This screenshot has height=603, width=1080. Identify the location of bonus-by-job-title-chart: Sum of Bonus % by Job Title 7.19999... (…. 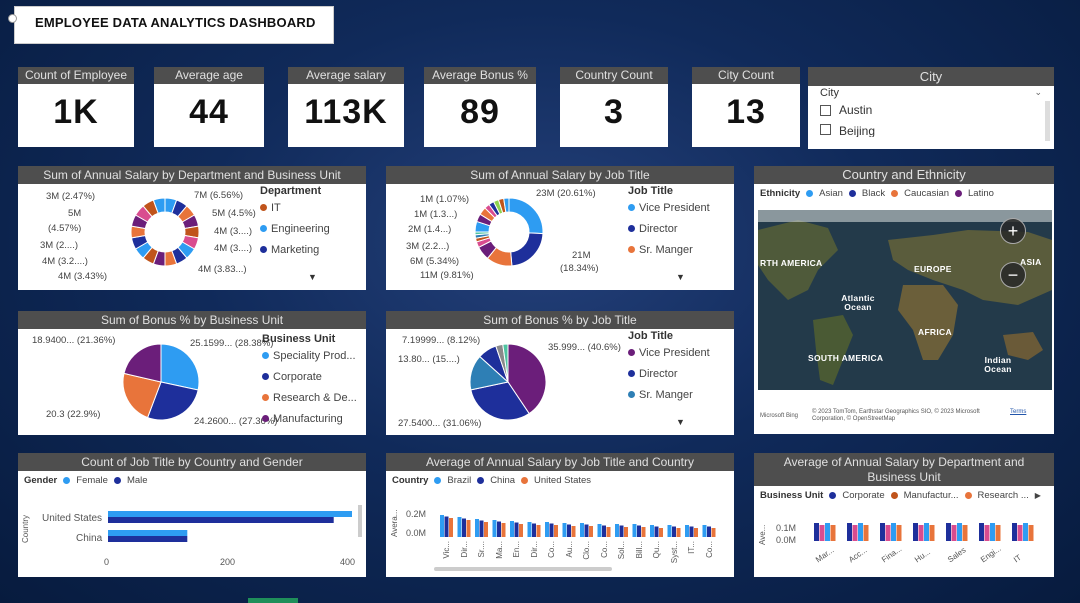
(560, 373).